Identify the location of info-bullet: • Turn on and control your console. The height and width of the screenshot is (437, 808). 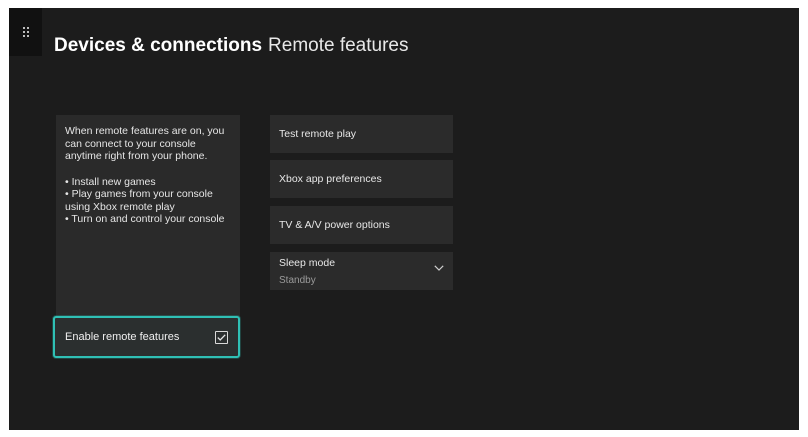
(145, 219).